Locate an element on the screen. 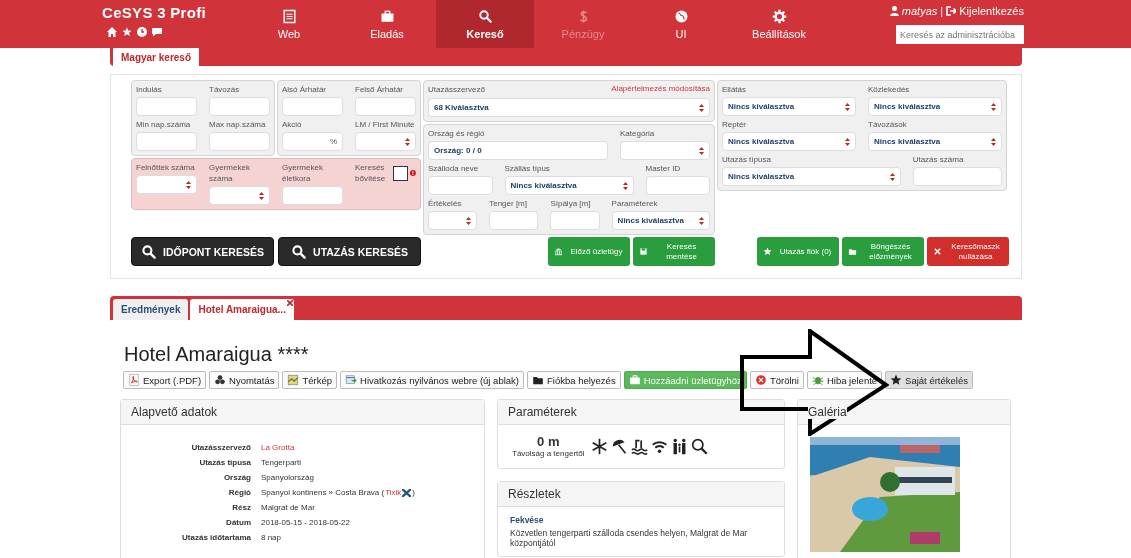 The image size is (1131, 558). user-name: matyas is located at coordinates (919, 11).